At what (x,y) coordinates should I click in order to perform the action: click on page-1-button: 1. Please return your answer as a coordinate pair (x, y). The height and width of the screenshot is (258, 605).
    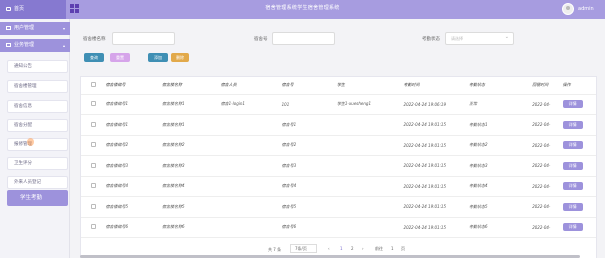
    Looking at the image, I should click on (341, 248).